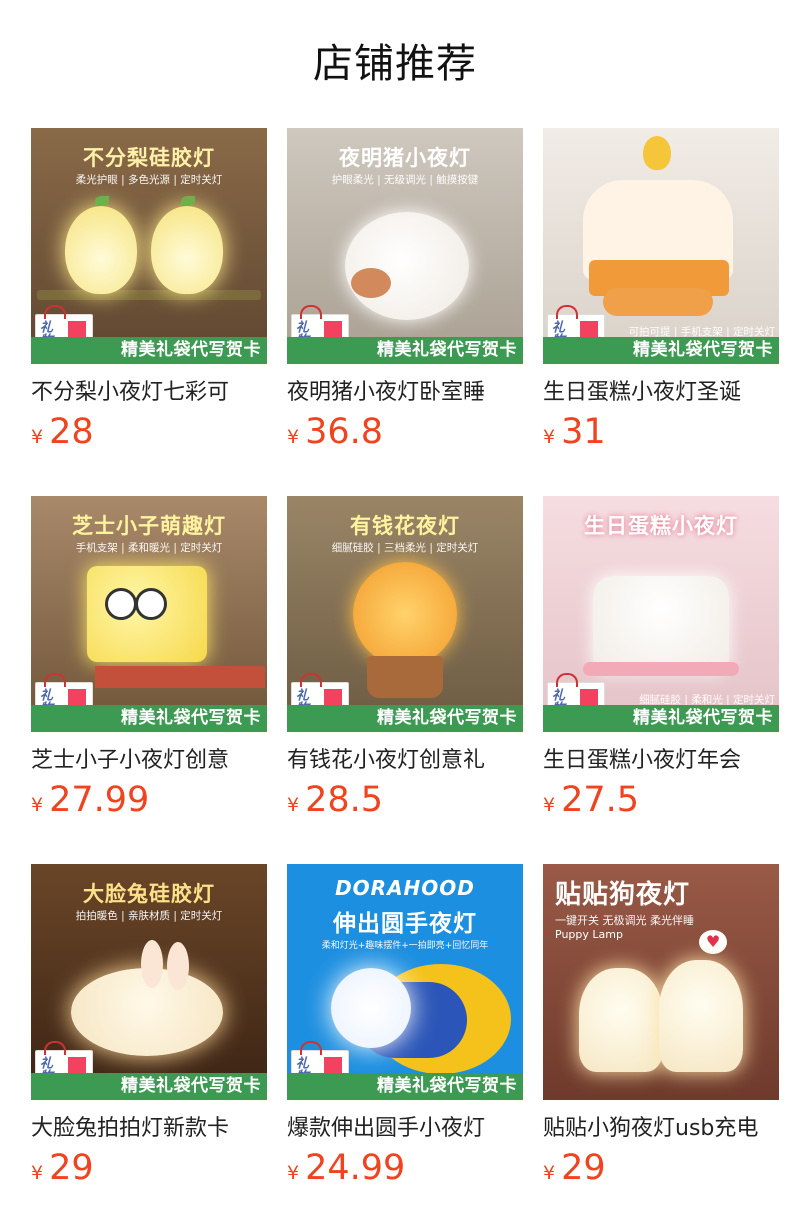  Describe the element at coordinates (405, 924) in the screenshot. I see `image-headline: 伸出圆手夜灯` at that location.